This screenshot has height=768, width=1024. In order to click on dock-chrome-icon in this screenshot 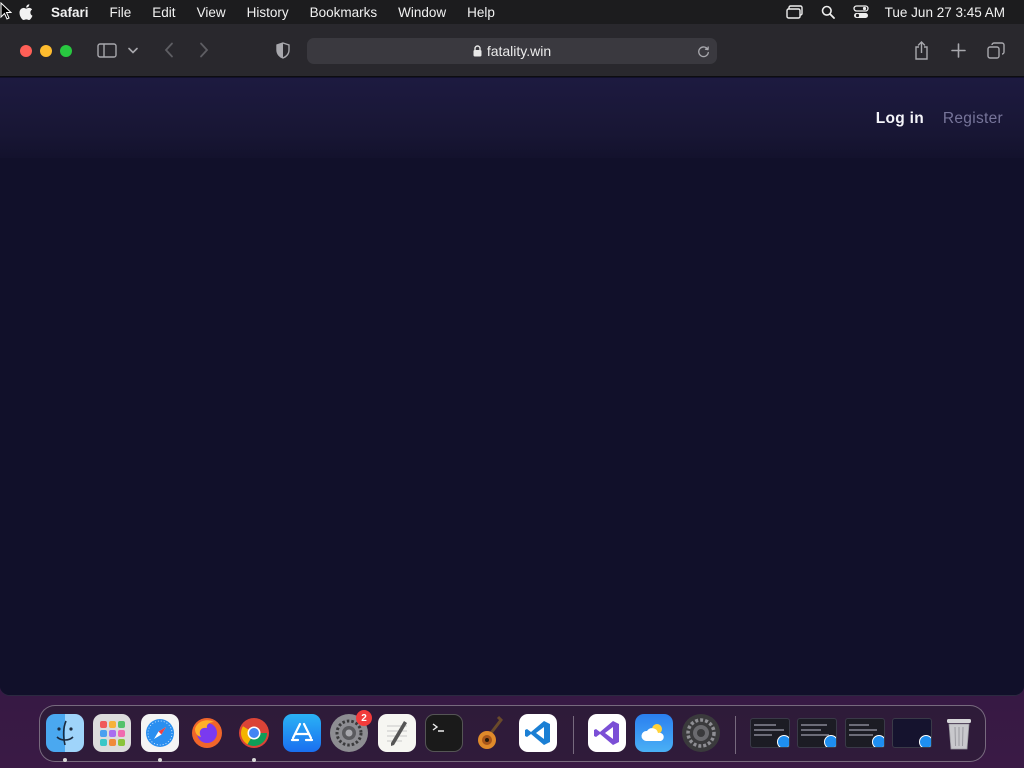, I will do `click(254, 733)`.